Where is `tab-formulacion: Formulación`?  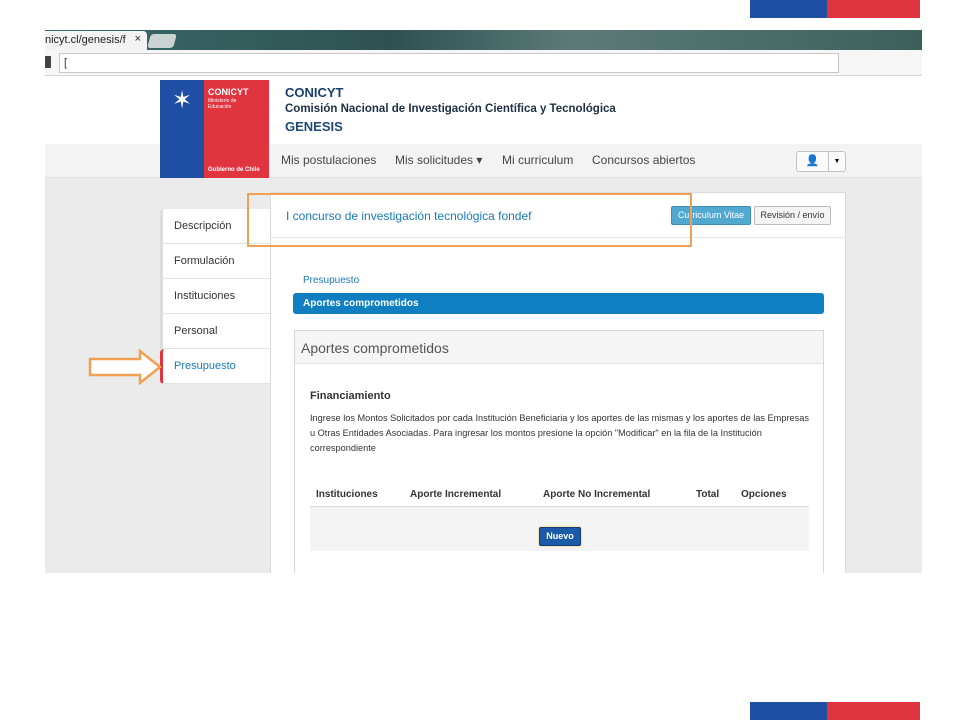
tab-formulacion: Formulación is located at coordinates (215, 261).